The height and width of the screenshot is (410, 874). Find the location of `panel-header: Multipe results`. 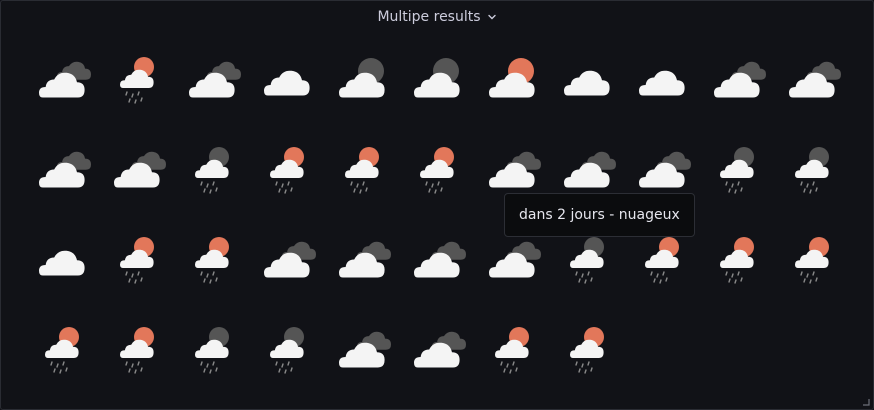

panel-header: Multipe results is located at coordinates (437, 17).